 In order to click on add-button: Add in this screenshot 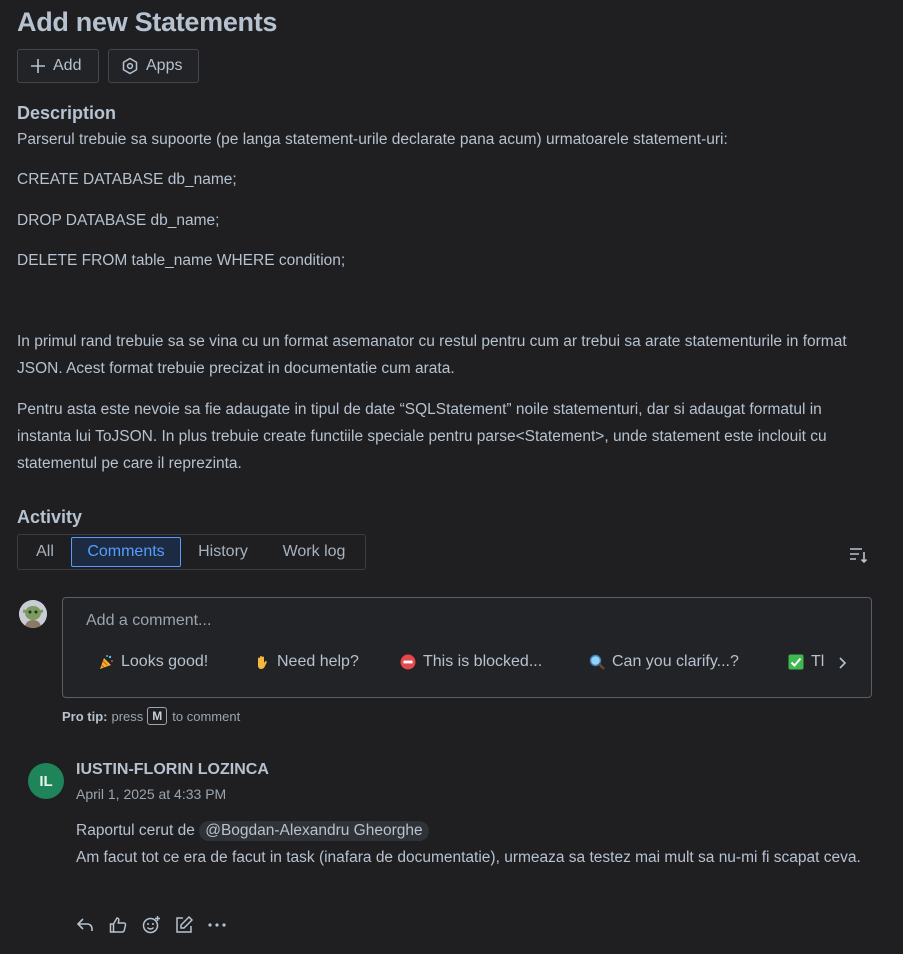, I will do `click(58, 66)`.